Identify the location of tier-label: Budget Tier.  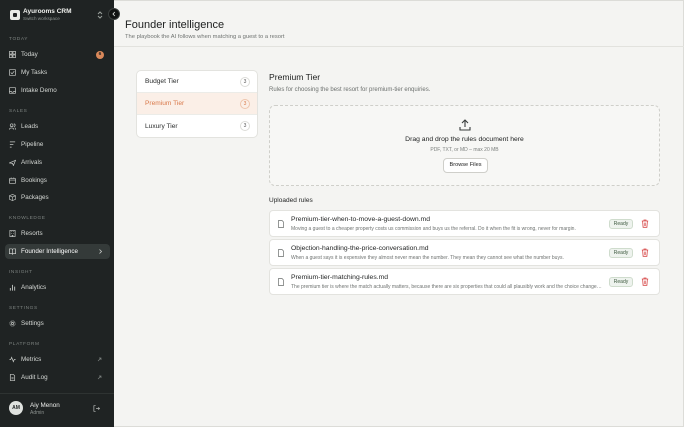
(162, 81).